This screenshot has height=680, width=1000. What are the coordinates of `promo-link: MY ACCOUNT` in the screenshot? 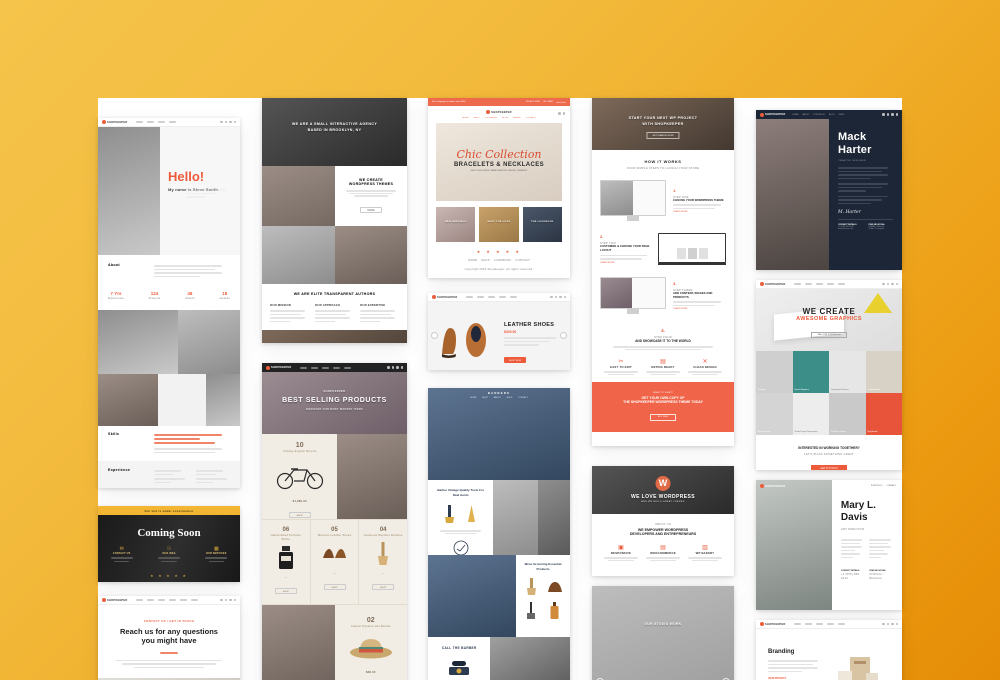 It's located at (533, 102).